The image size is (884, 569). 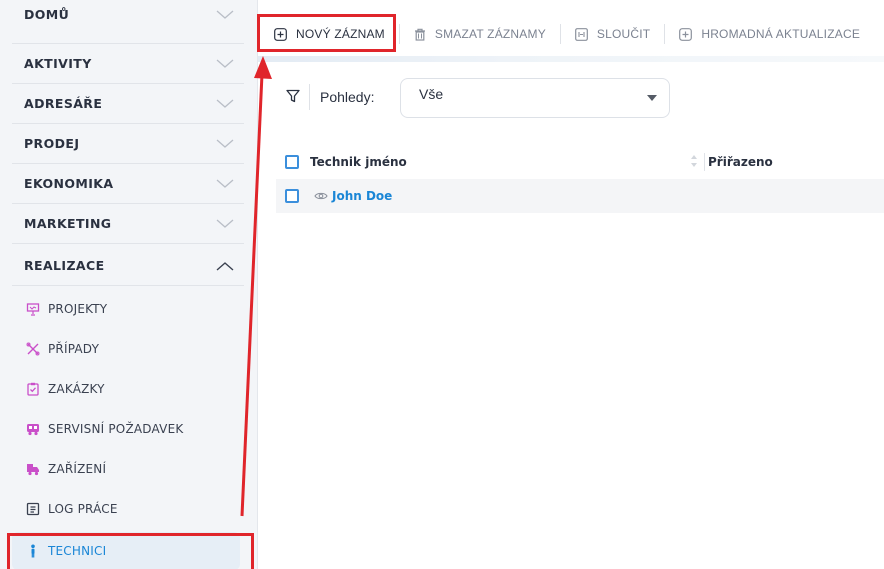 I want to click on merge-icon, so click(x=581, y=34).